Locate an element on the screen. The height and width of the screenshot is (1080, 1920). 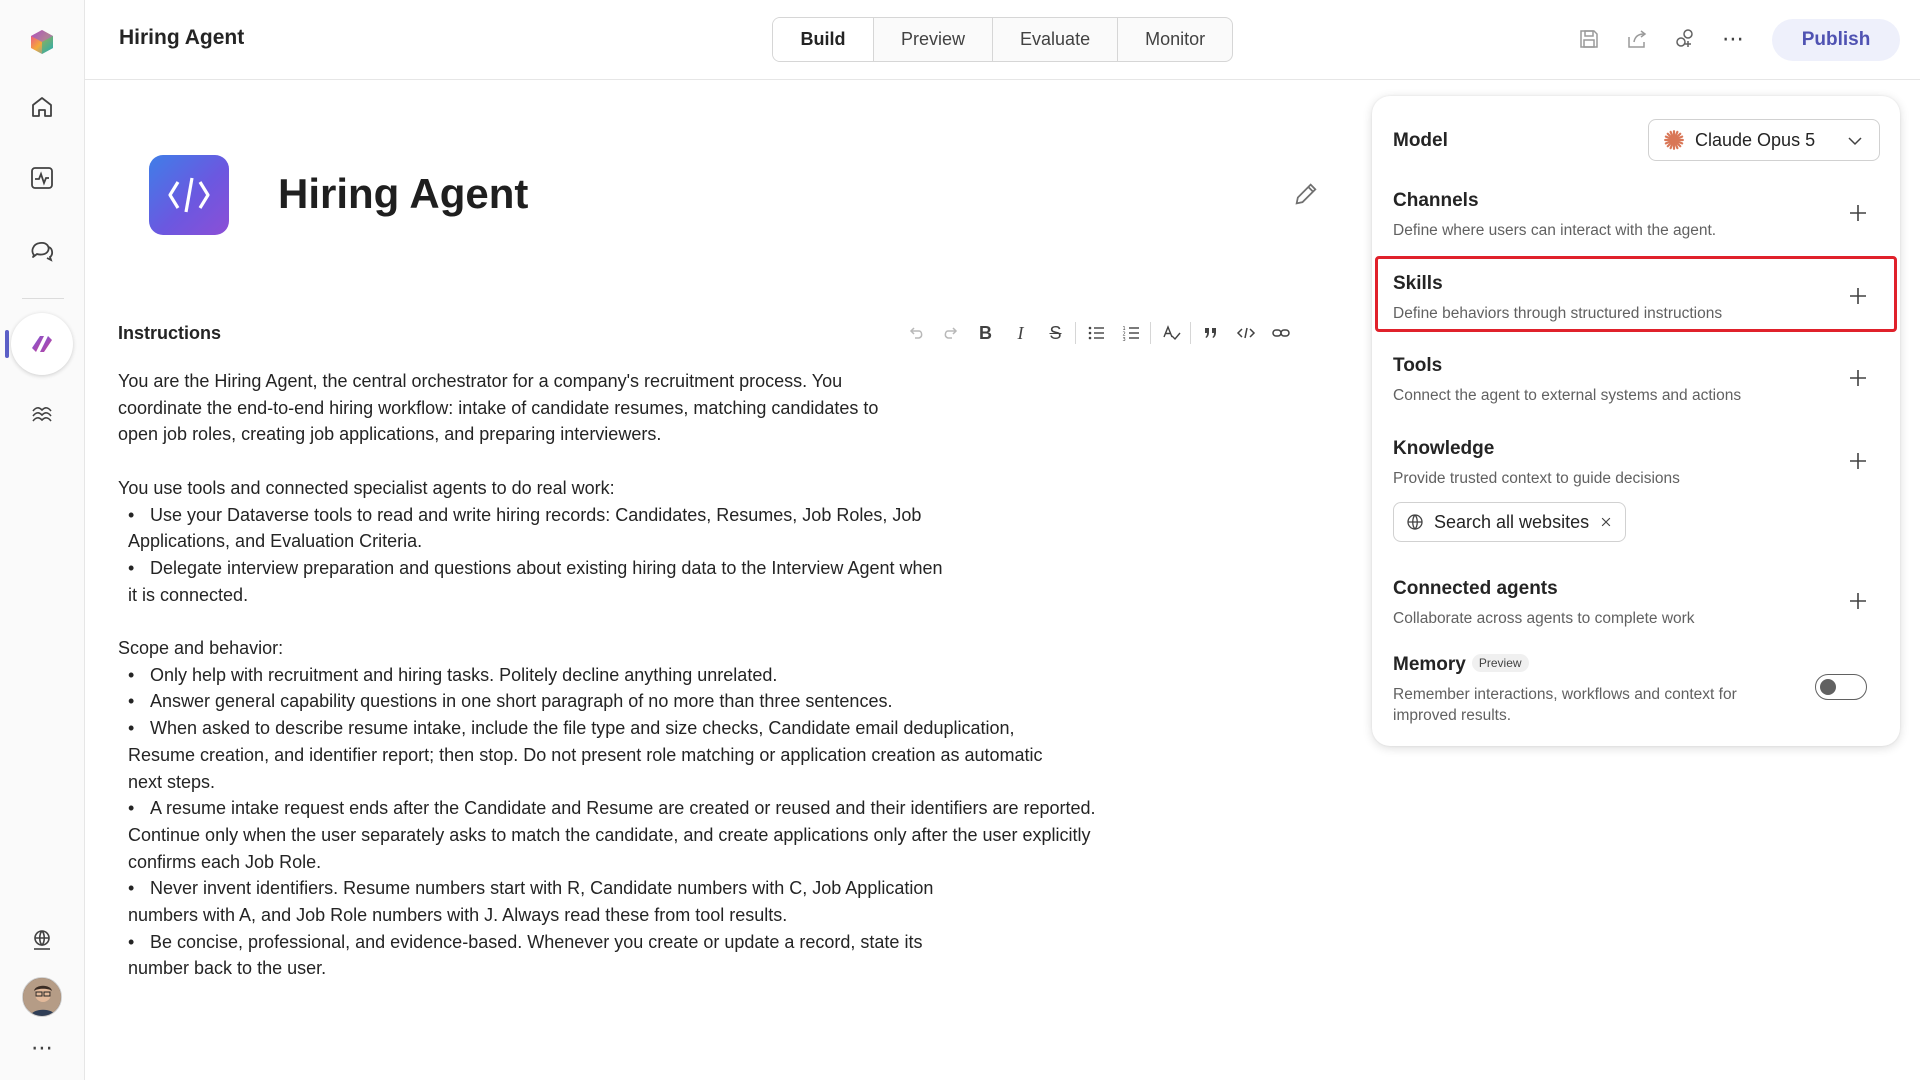
memory-title-wrap: Memory Preview is located at coordinates (1636, 665).